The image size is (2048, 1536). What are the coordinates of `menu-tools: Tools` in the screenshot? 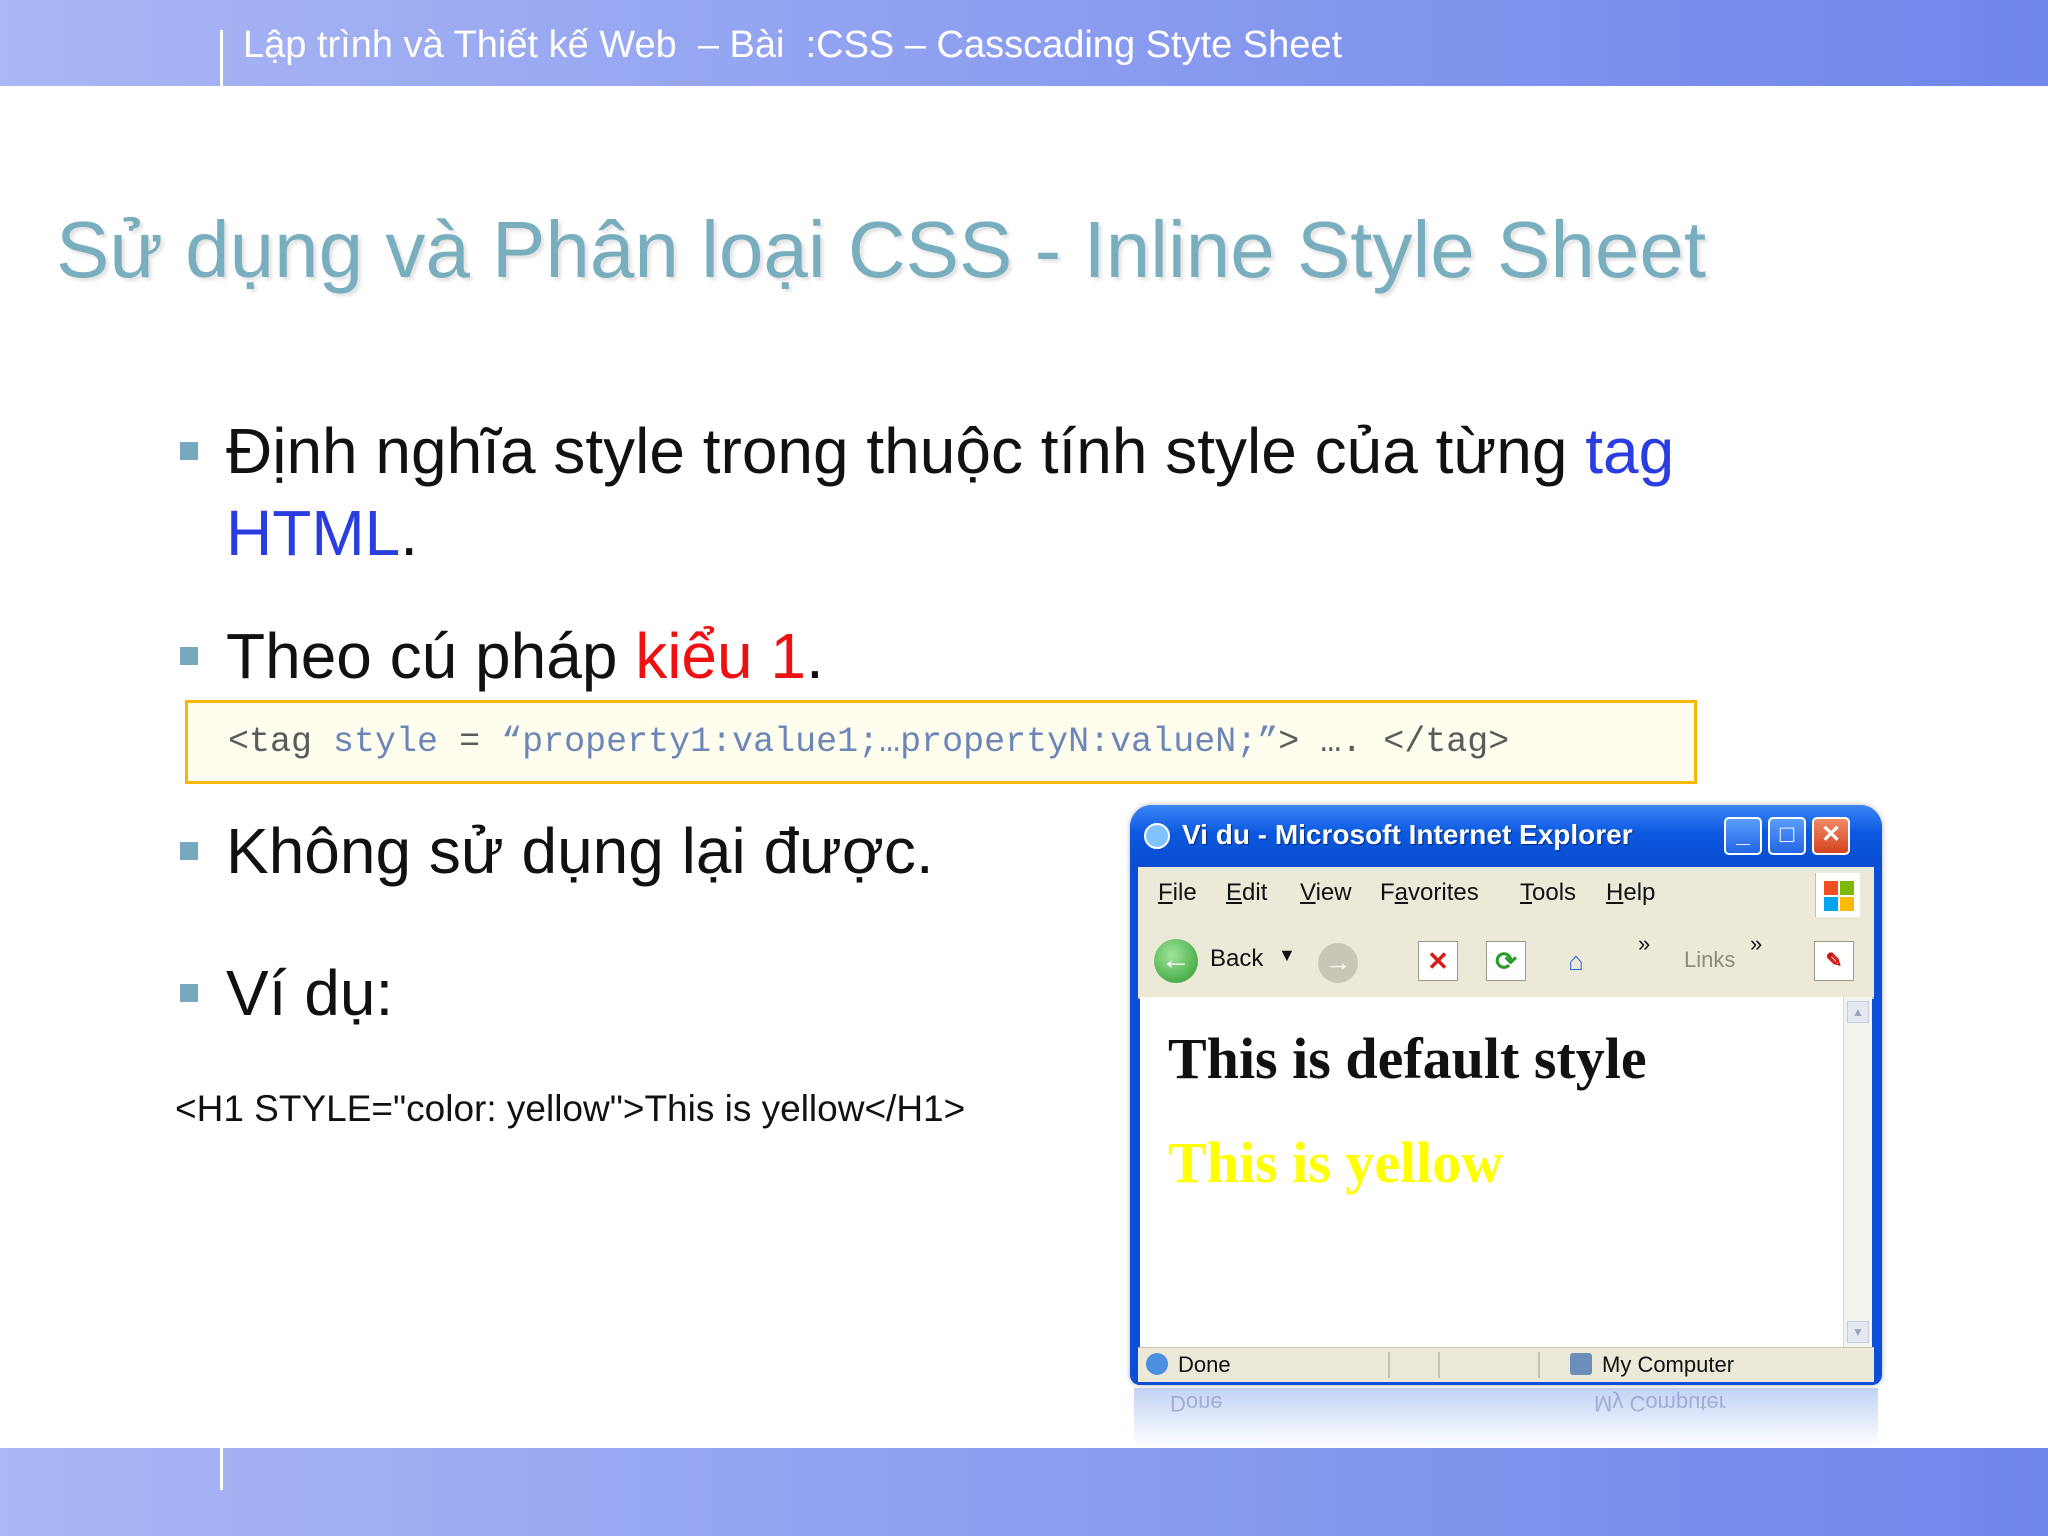 It's located at (1548, 893).